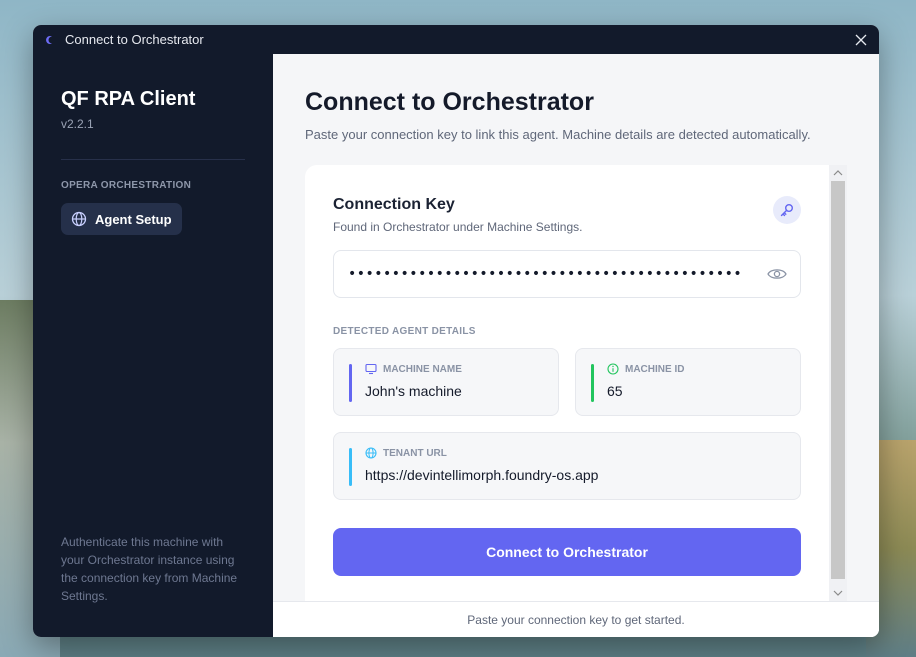  Describe the element at coordinates (153, 159) in the screenshot. I see `sidebar-divider` at that location.